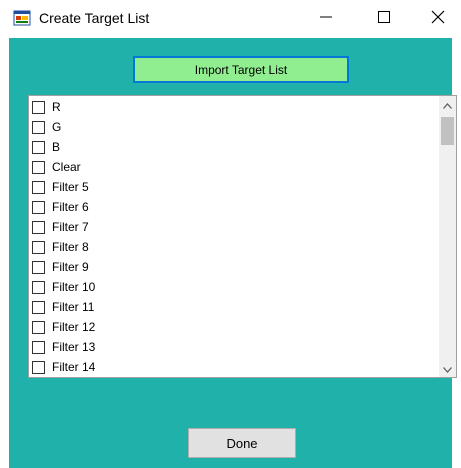 The height and width of the screenshot is (468, 461). What do you see at coordinates (242, 443) in the screenshot?
I see `done-button: Done` at bounding box center [242, 443].